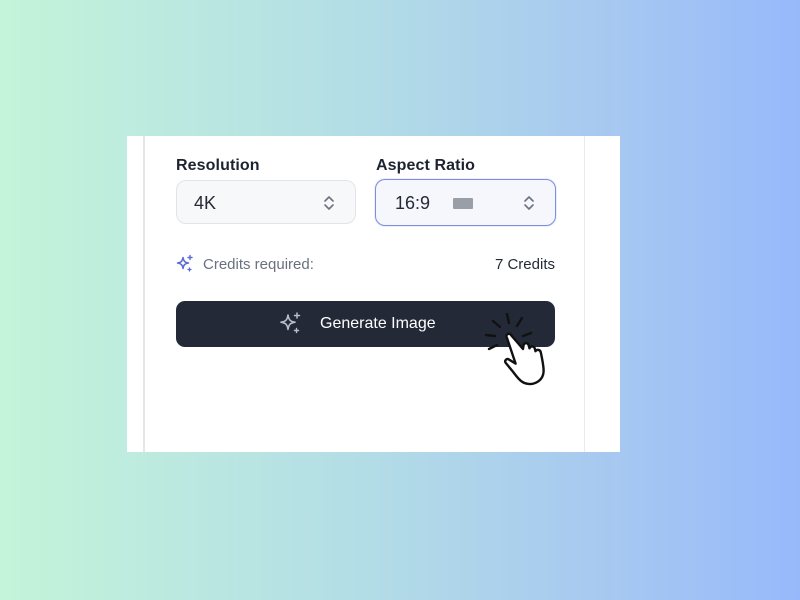 This screenshot has height=600, width=800. Describe the element at coordinates (524, 264) in the screenshot. I see `credits-required-value: 7 Credits` at that location.